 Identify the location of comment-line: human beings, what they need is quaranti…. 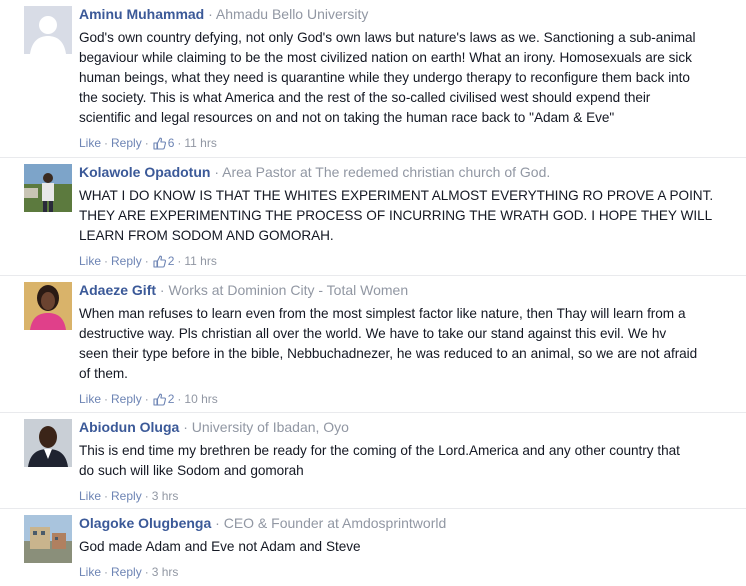
(384, 77).